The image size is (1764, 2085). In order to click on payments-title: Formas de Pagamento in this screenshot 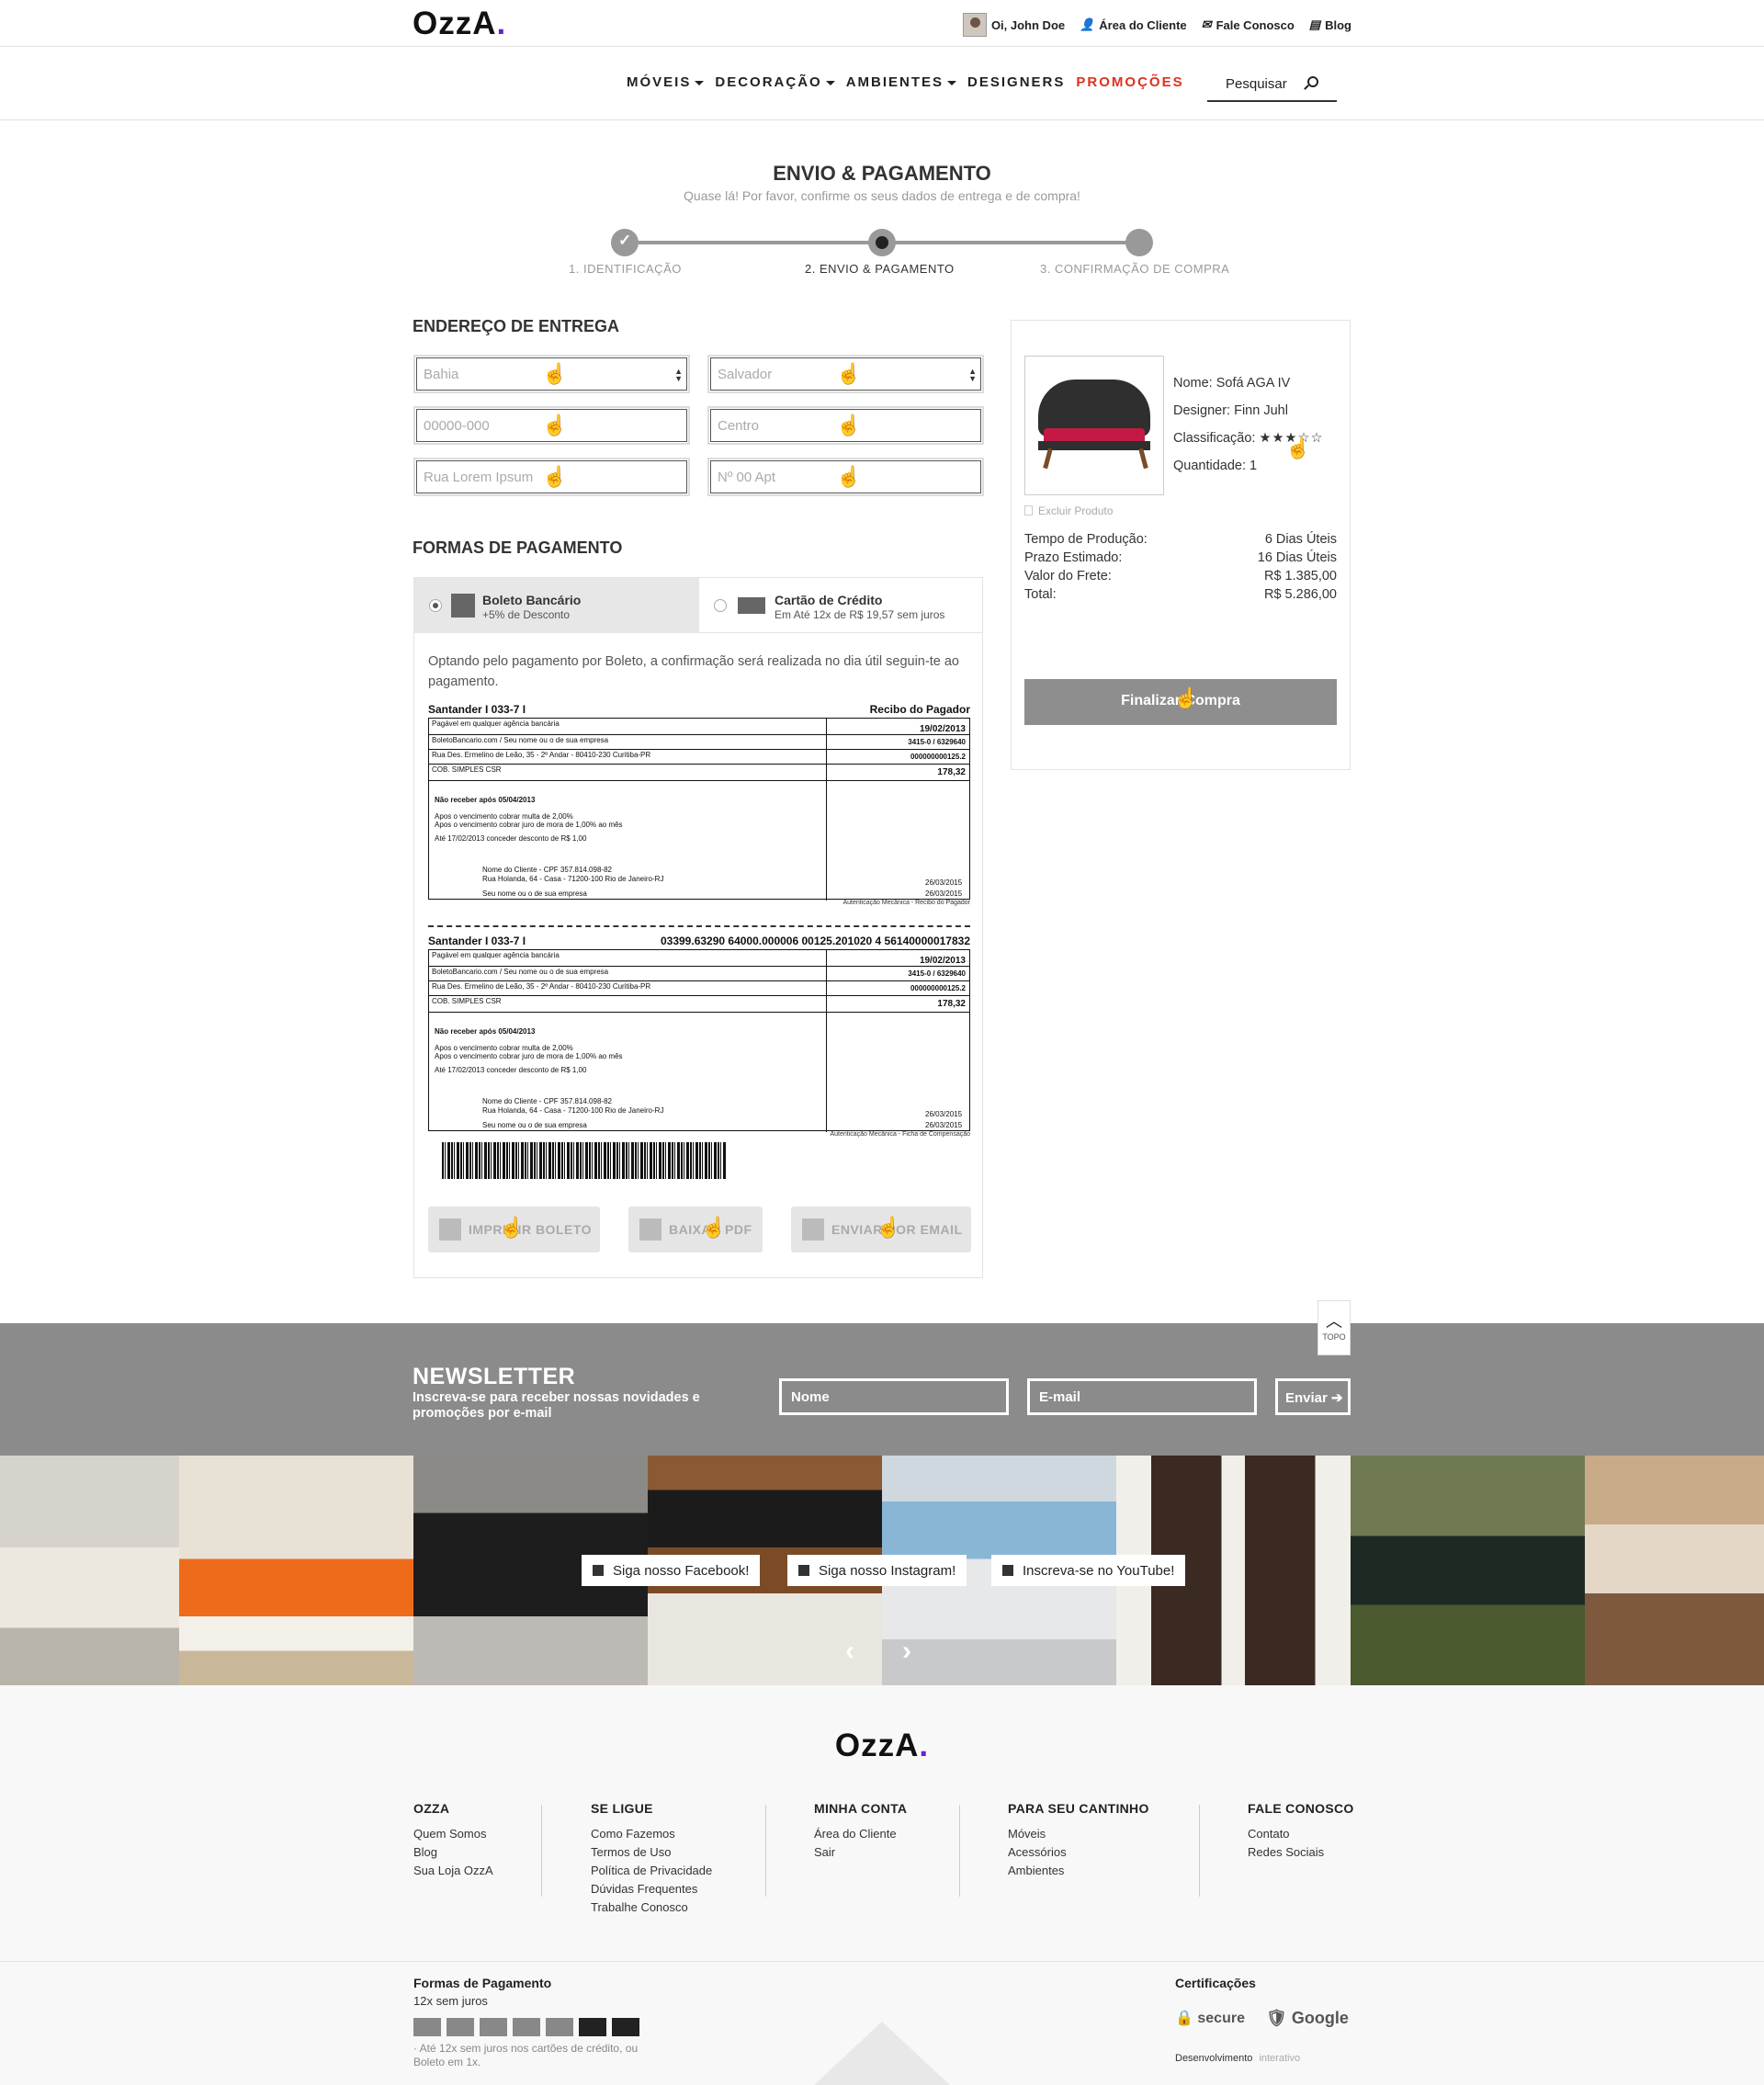, I will do `click(483, 1983)`.